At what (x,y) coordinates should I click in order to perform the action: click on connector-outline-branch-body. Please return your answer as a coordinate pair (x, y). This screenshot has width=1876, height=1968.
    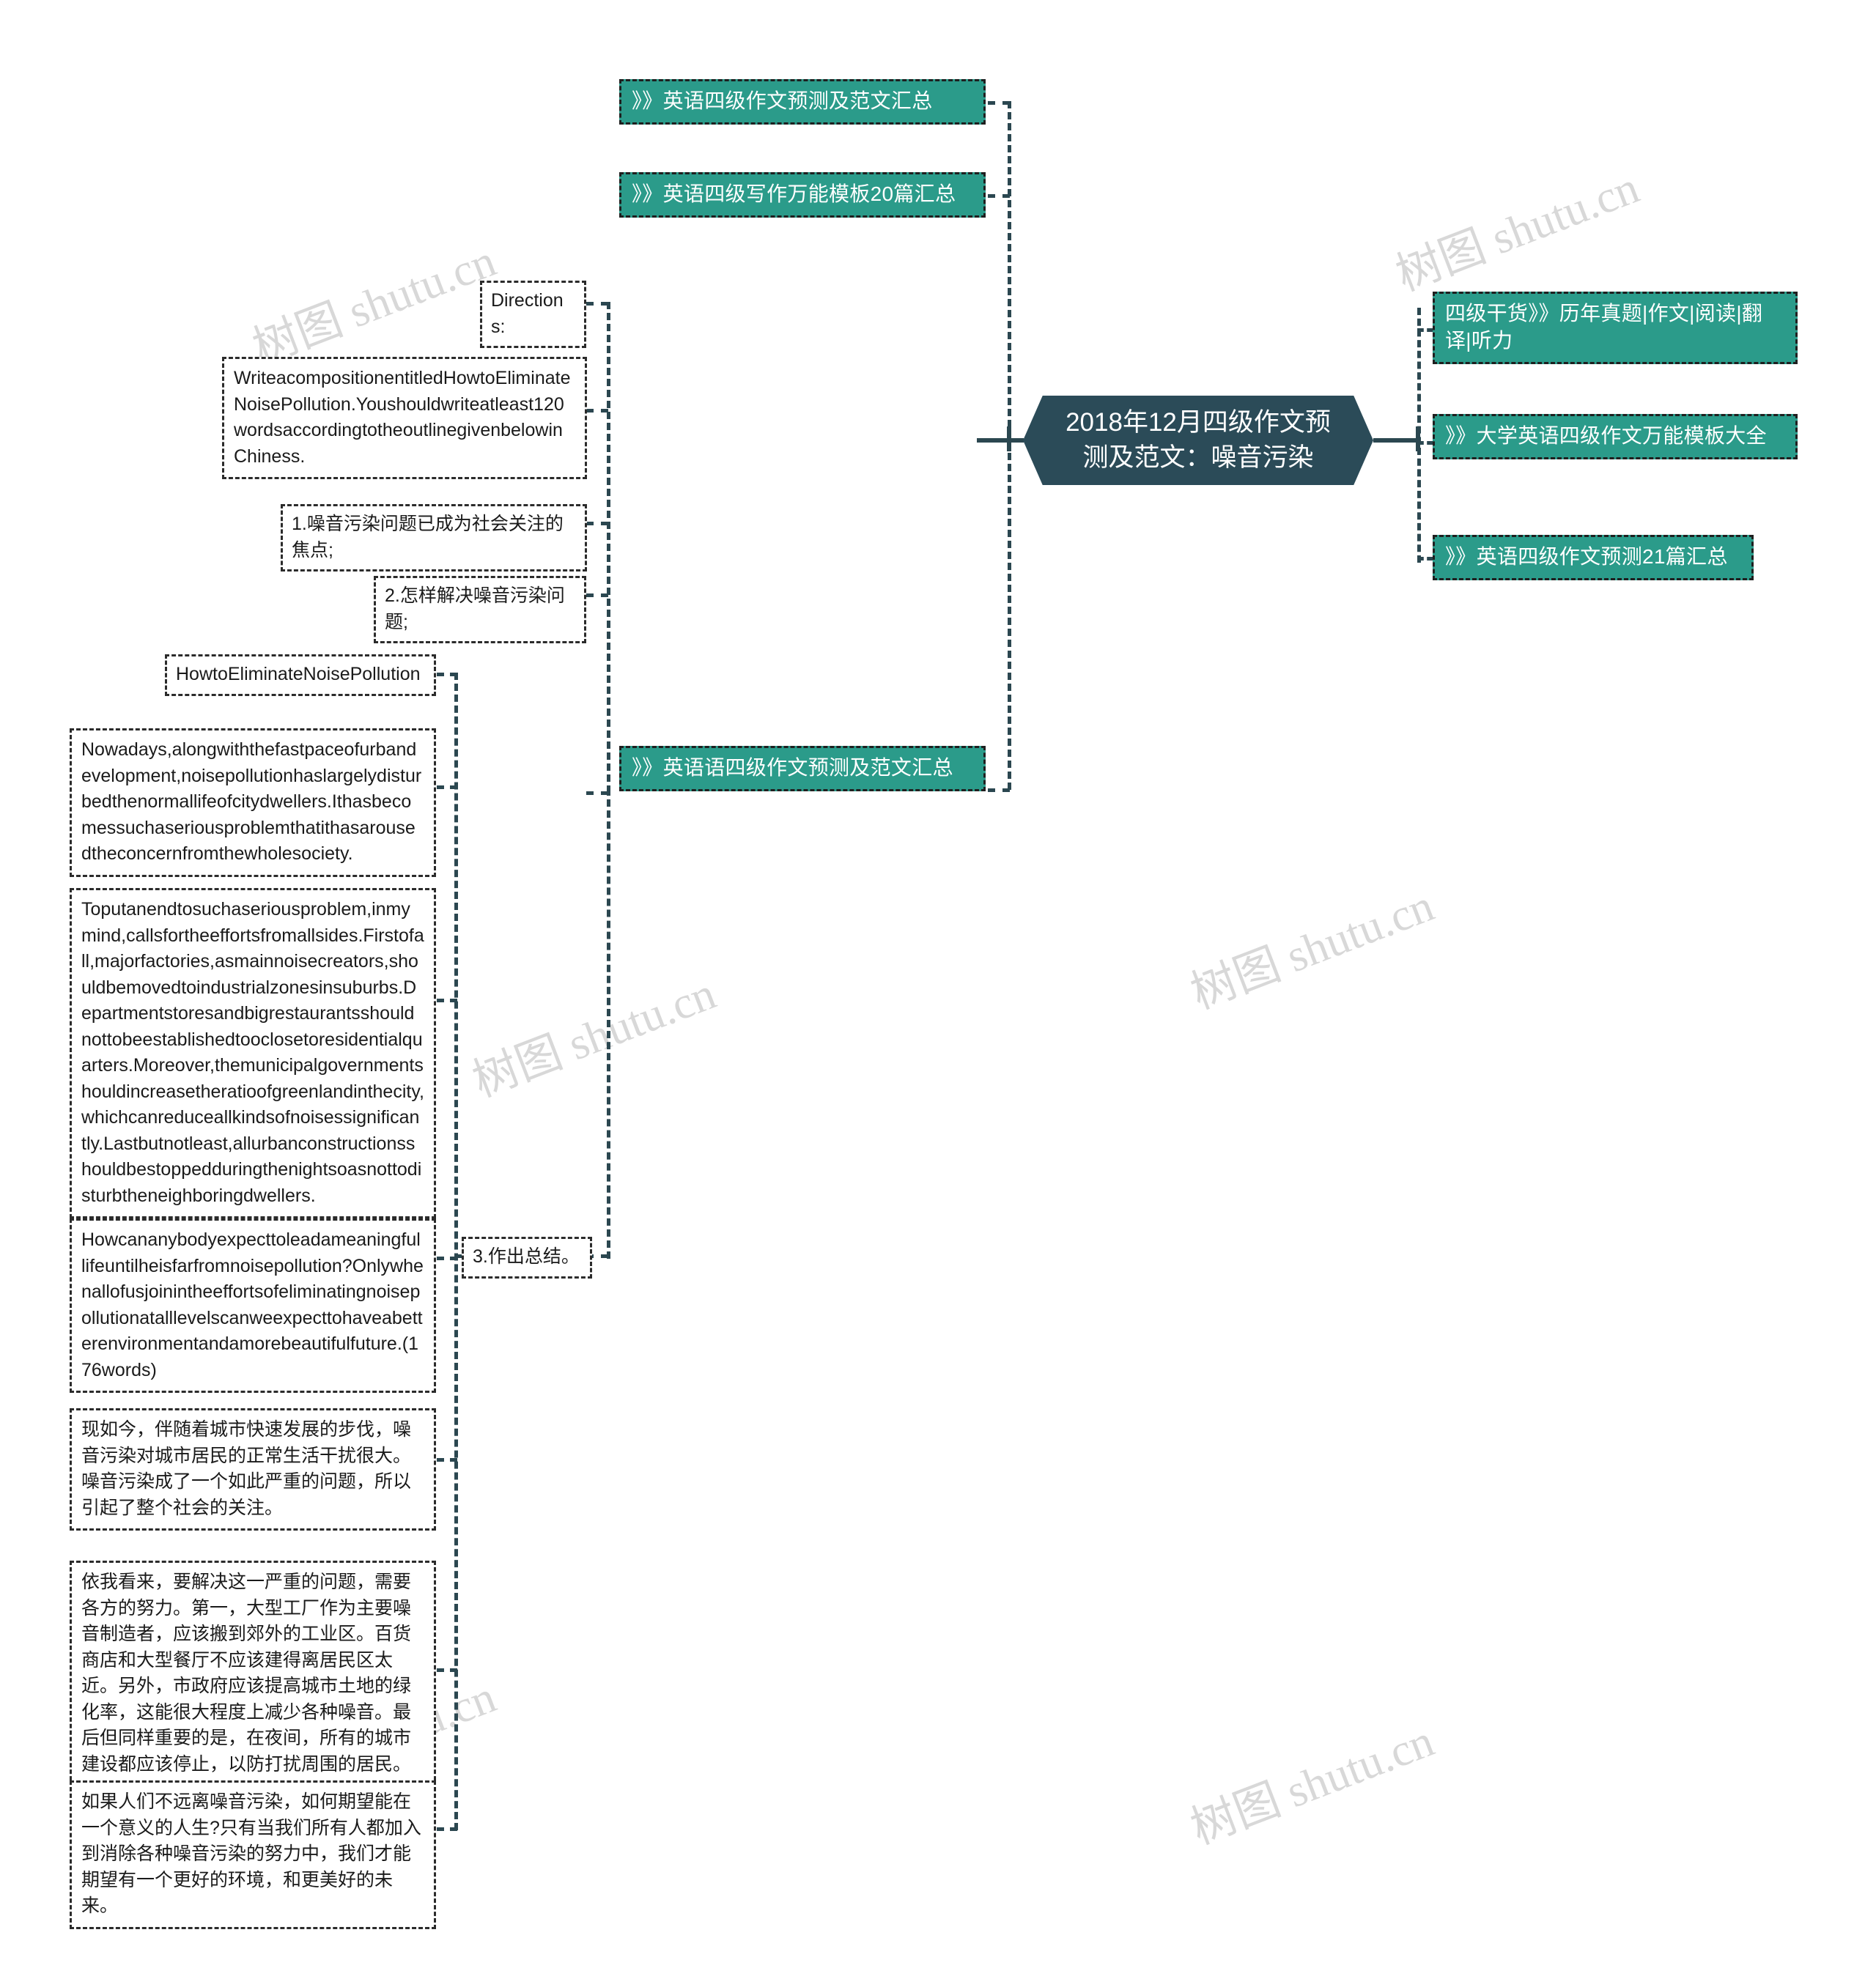
    Looking at the image, I should click on (597, 411).